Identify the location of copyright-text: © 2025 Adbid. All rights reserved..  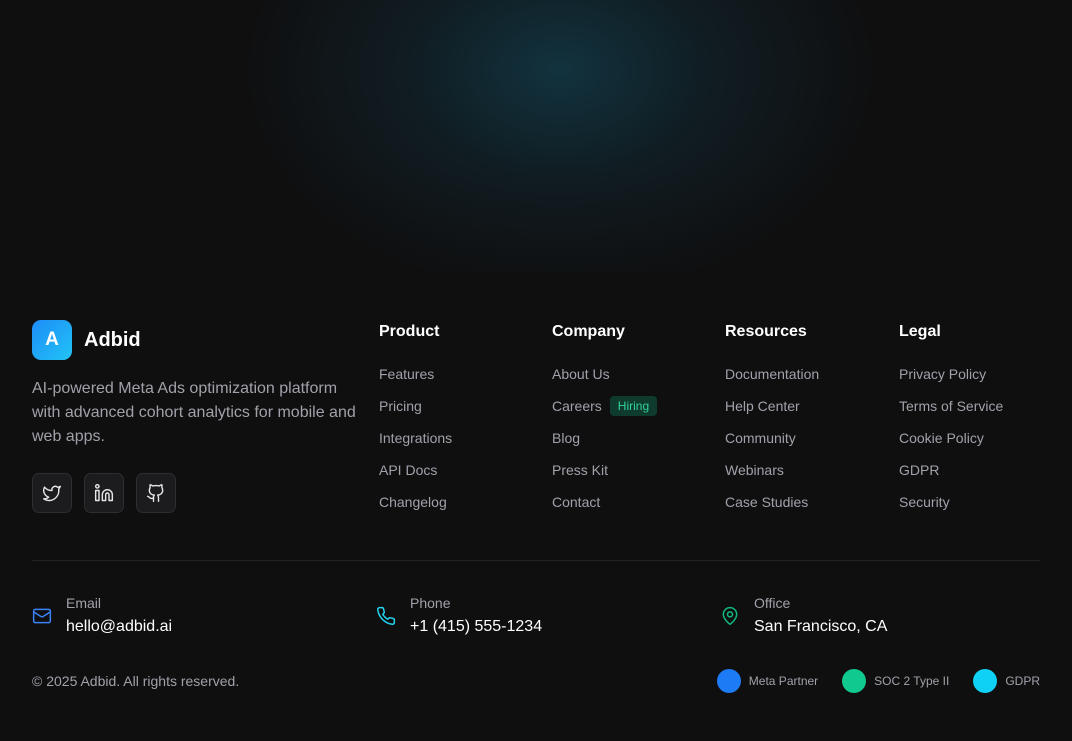
(136, 681).